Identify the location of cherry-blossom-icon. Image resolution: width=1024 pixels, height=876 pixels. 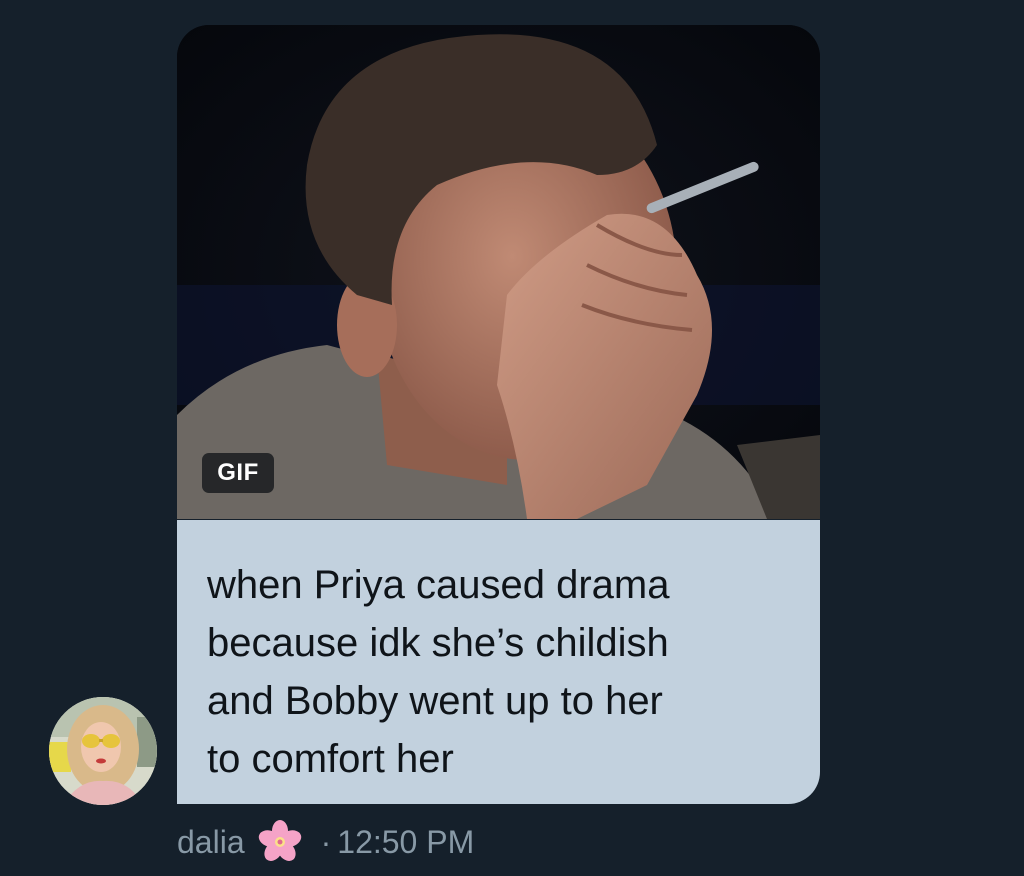
(280, 842).